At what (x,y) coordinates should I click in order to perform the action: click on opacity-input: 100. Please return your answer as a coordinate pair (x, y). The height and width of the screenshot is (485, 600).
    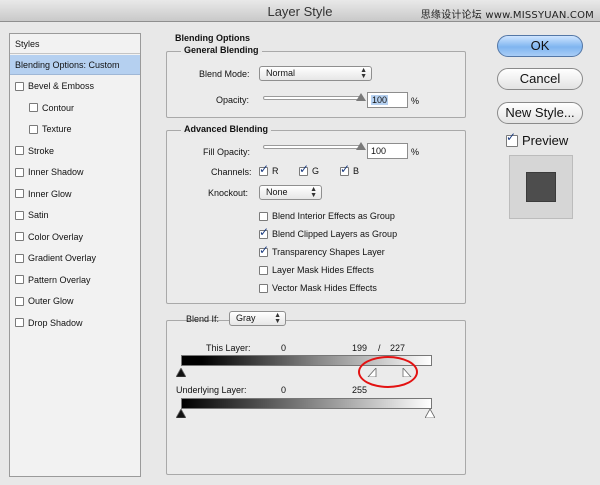
    Looking at the image, I should click on (387, 100).